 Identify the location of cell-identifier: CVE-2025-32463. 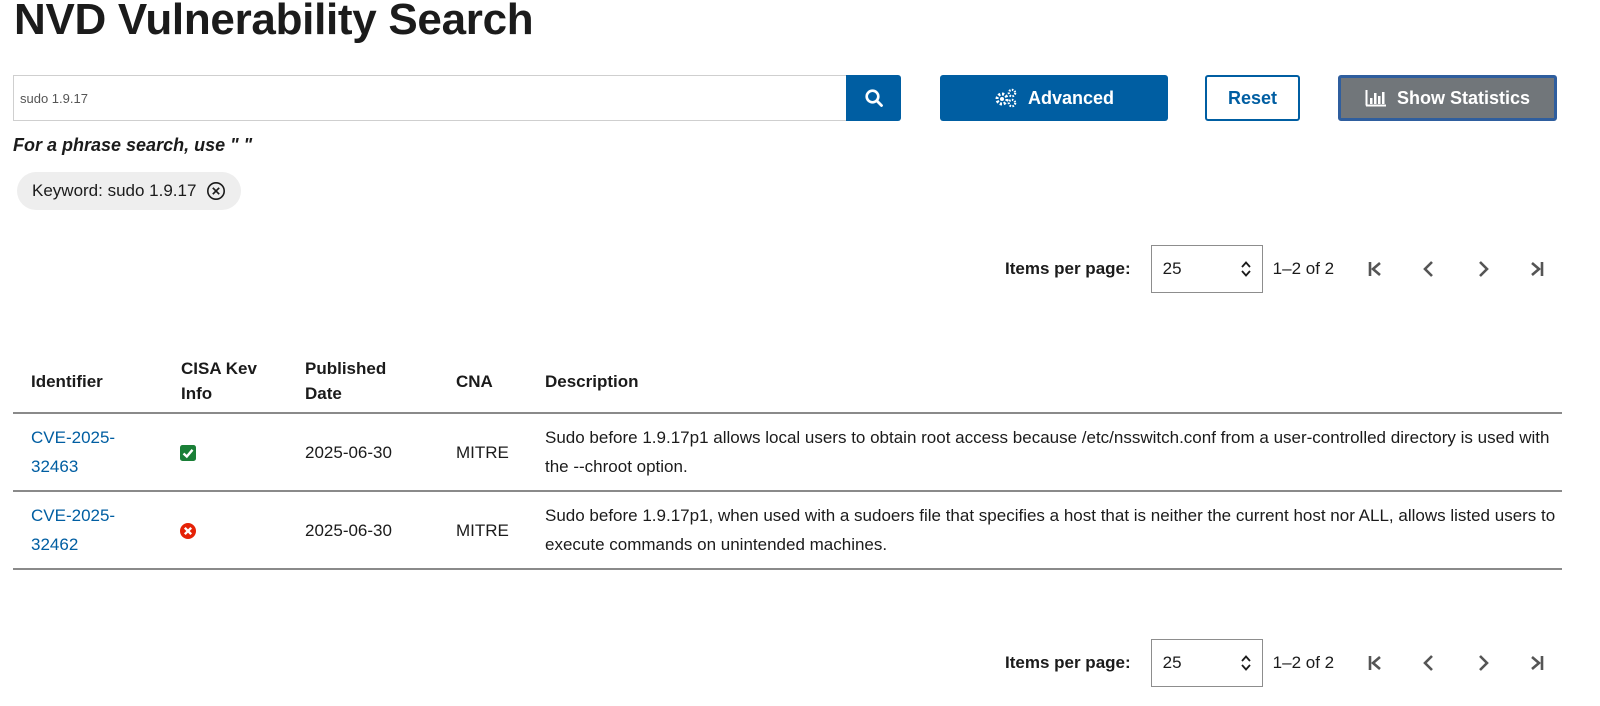
(88, 452).